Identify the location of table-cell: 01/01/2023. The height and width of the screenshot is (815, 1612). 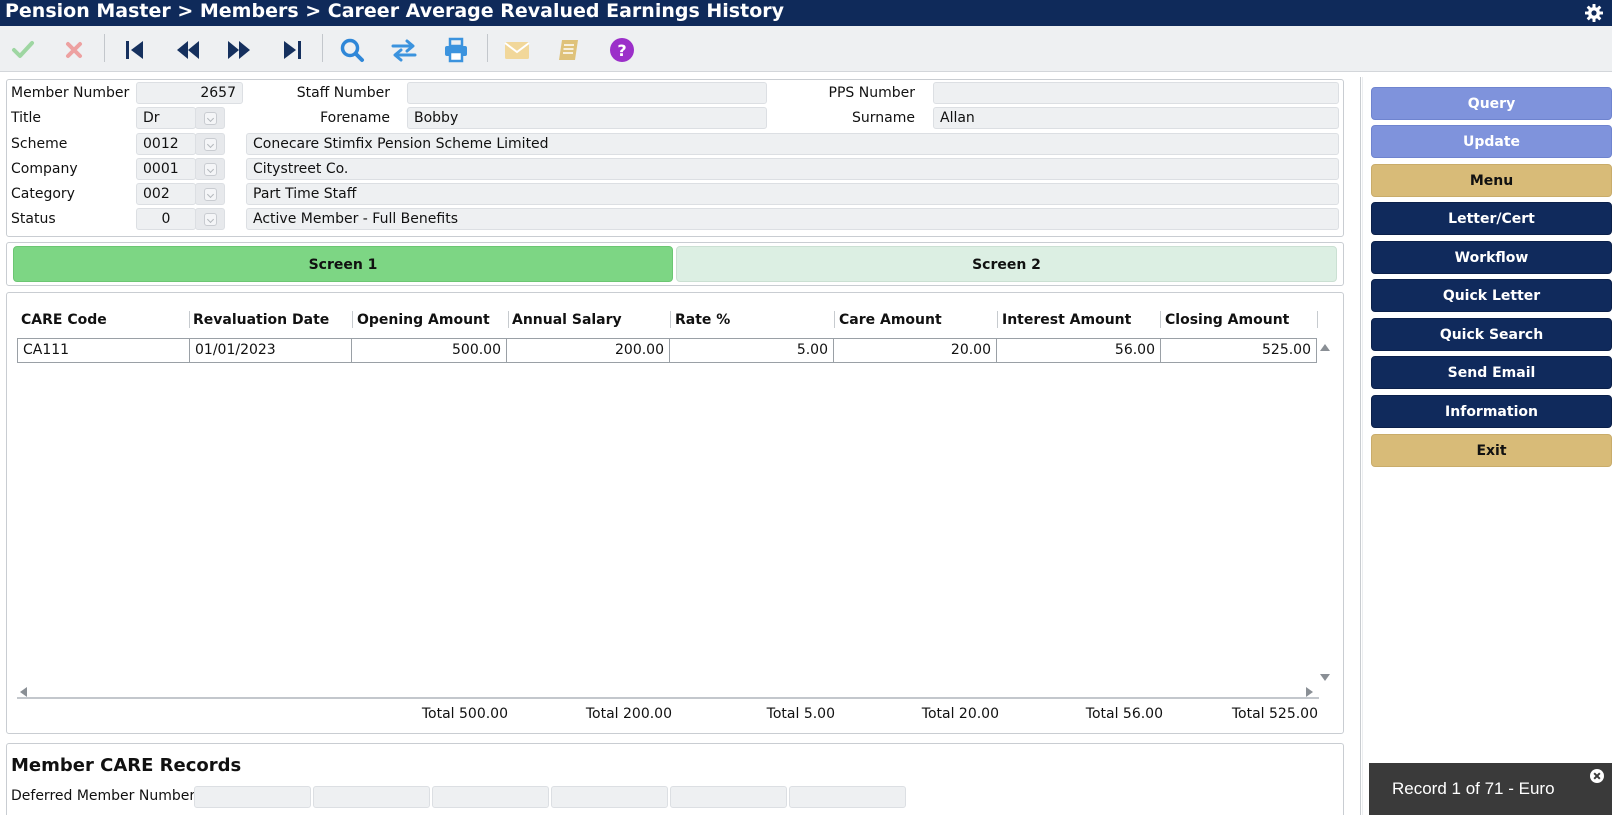
(270, 350).